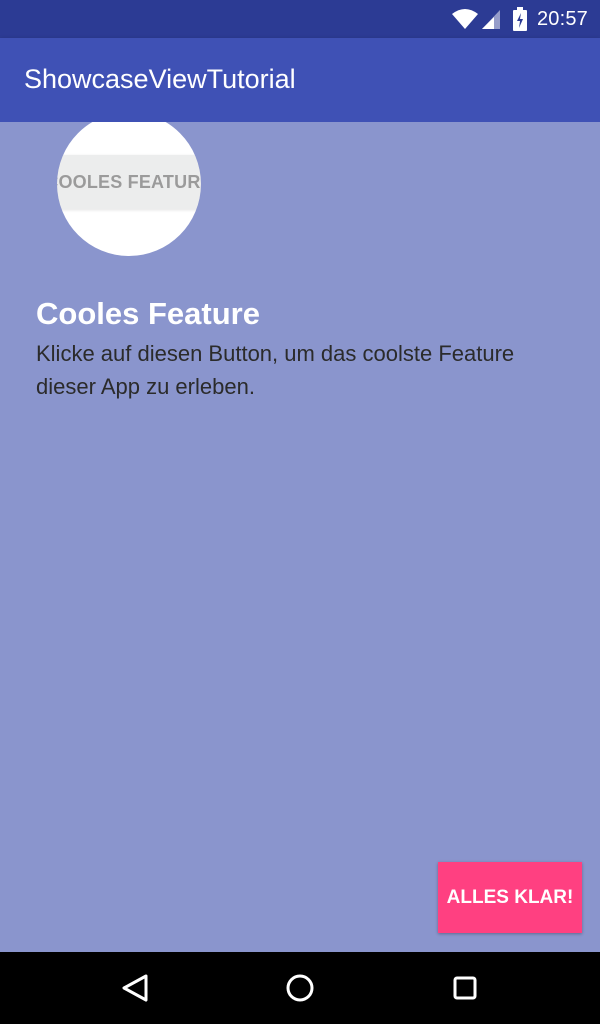 The image size is (600, 1024). Describe the element at coordinates (491, 19) in the screenshot. I see `signal-icon` at that location.